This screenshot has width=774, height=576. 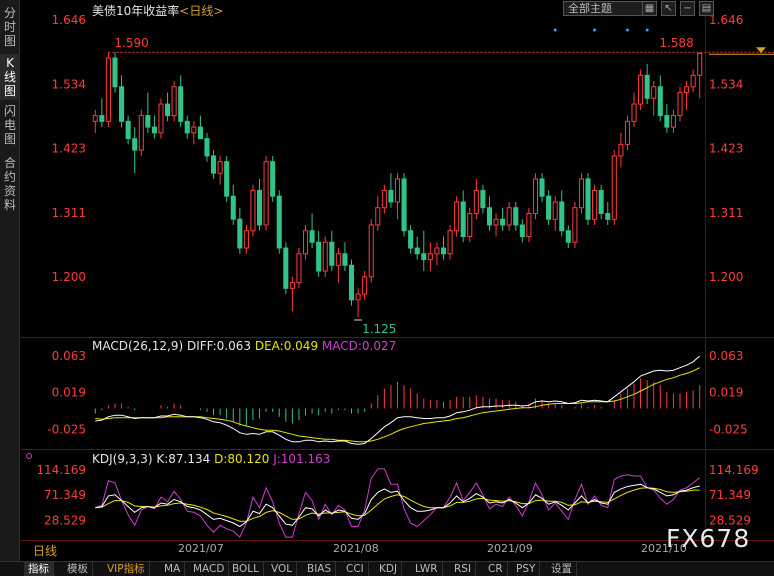 What do you see at coordinates (9, 205) in the screenshot?
I see `tab-contract-char: 料` at bounding box center [9, 205].